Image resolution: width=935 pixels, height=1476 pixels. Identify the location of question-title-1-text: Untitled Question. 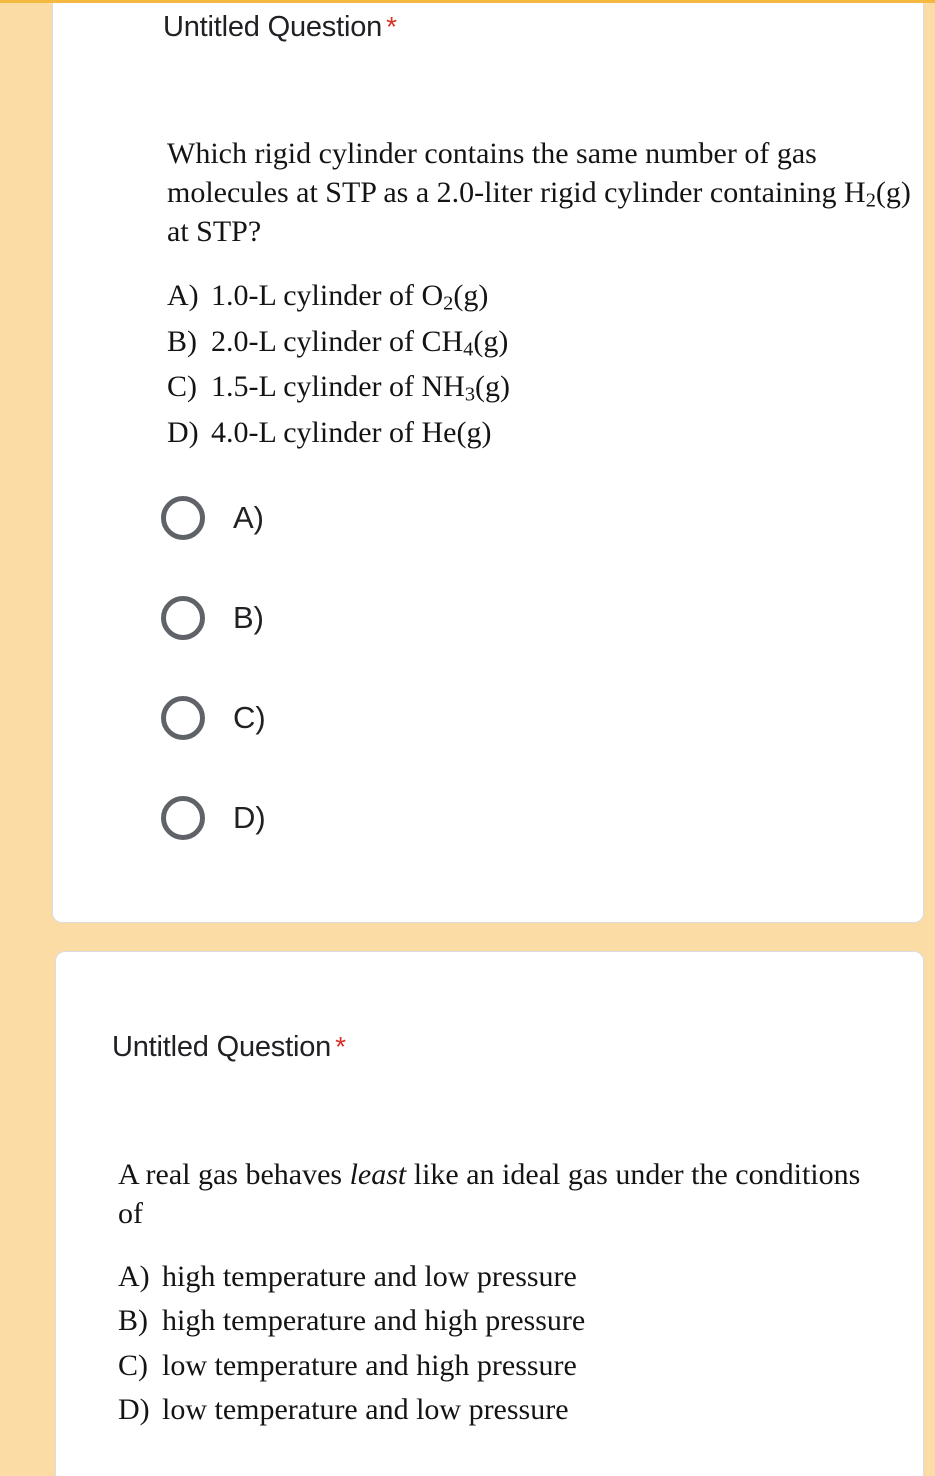
(273, 27).